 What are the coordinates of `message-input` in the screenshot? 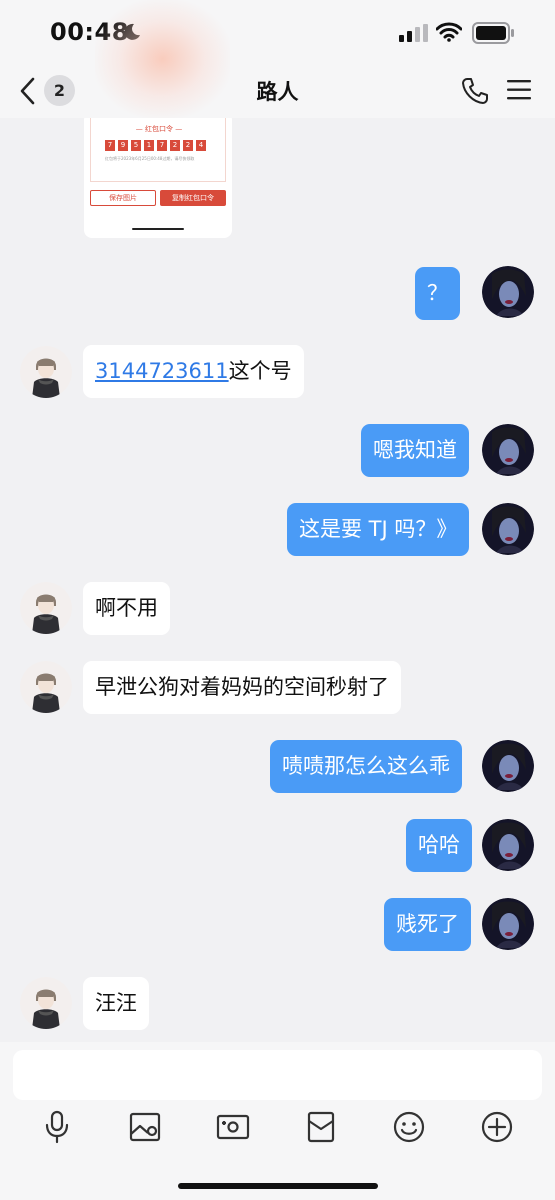 It's located at (277, 1075).